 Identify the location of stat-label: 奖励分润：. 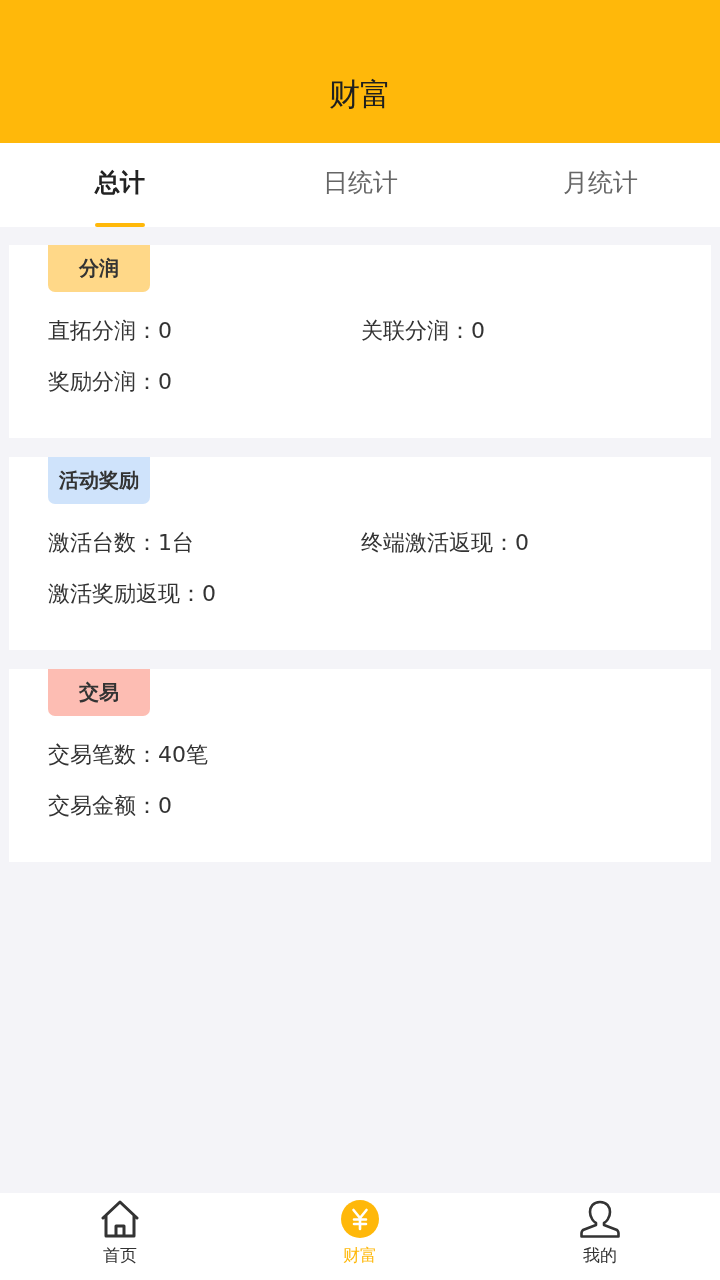
(103, 381).